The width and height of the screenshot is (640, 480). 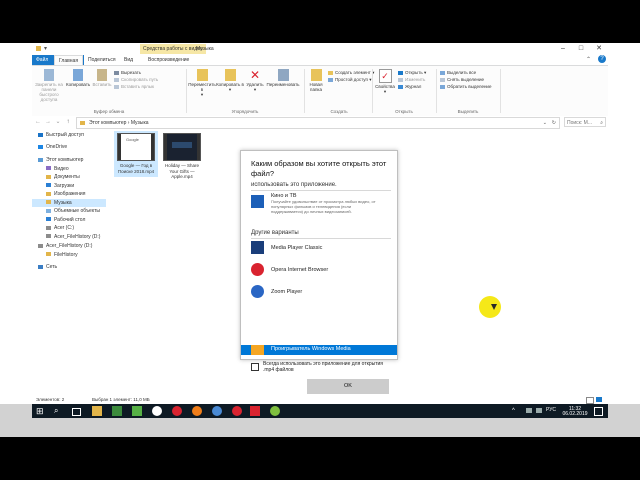 I want to click on yandex-browser-icon, so click(x=157, y=411).